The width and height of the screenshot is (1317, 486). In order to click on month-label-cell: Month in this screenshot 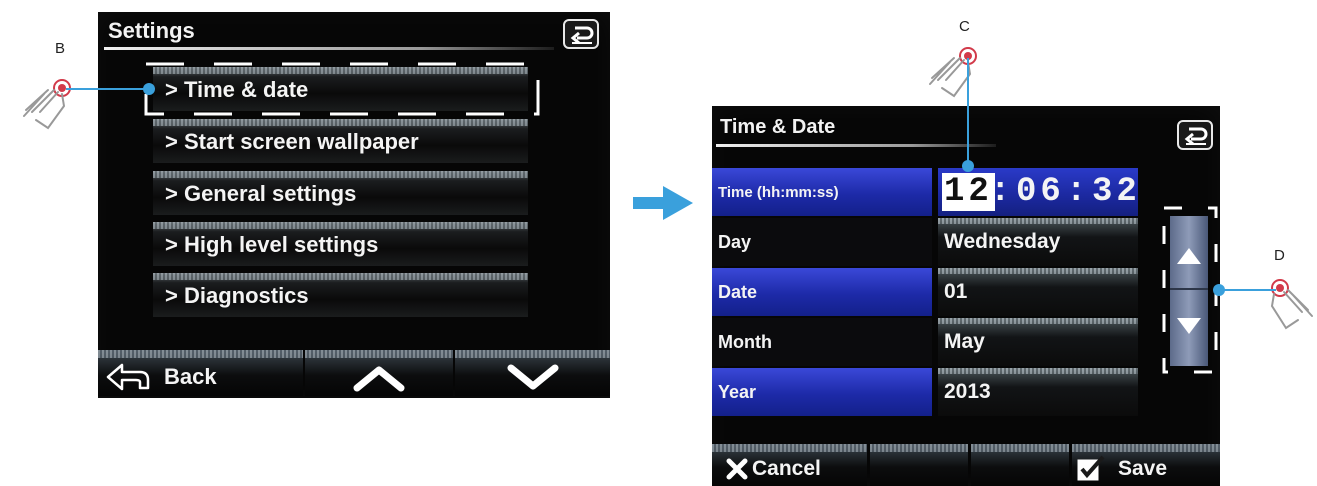, I will do `click(822, 342)`.